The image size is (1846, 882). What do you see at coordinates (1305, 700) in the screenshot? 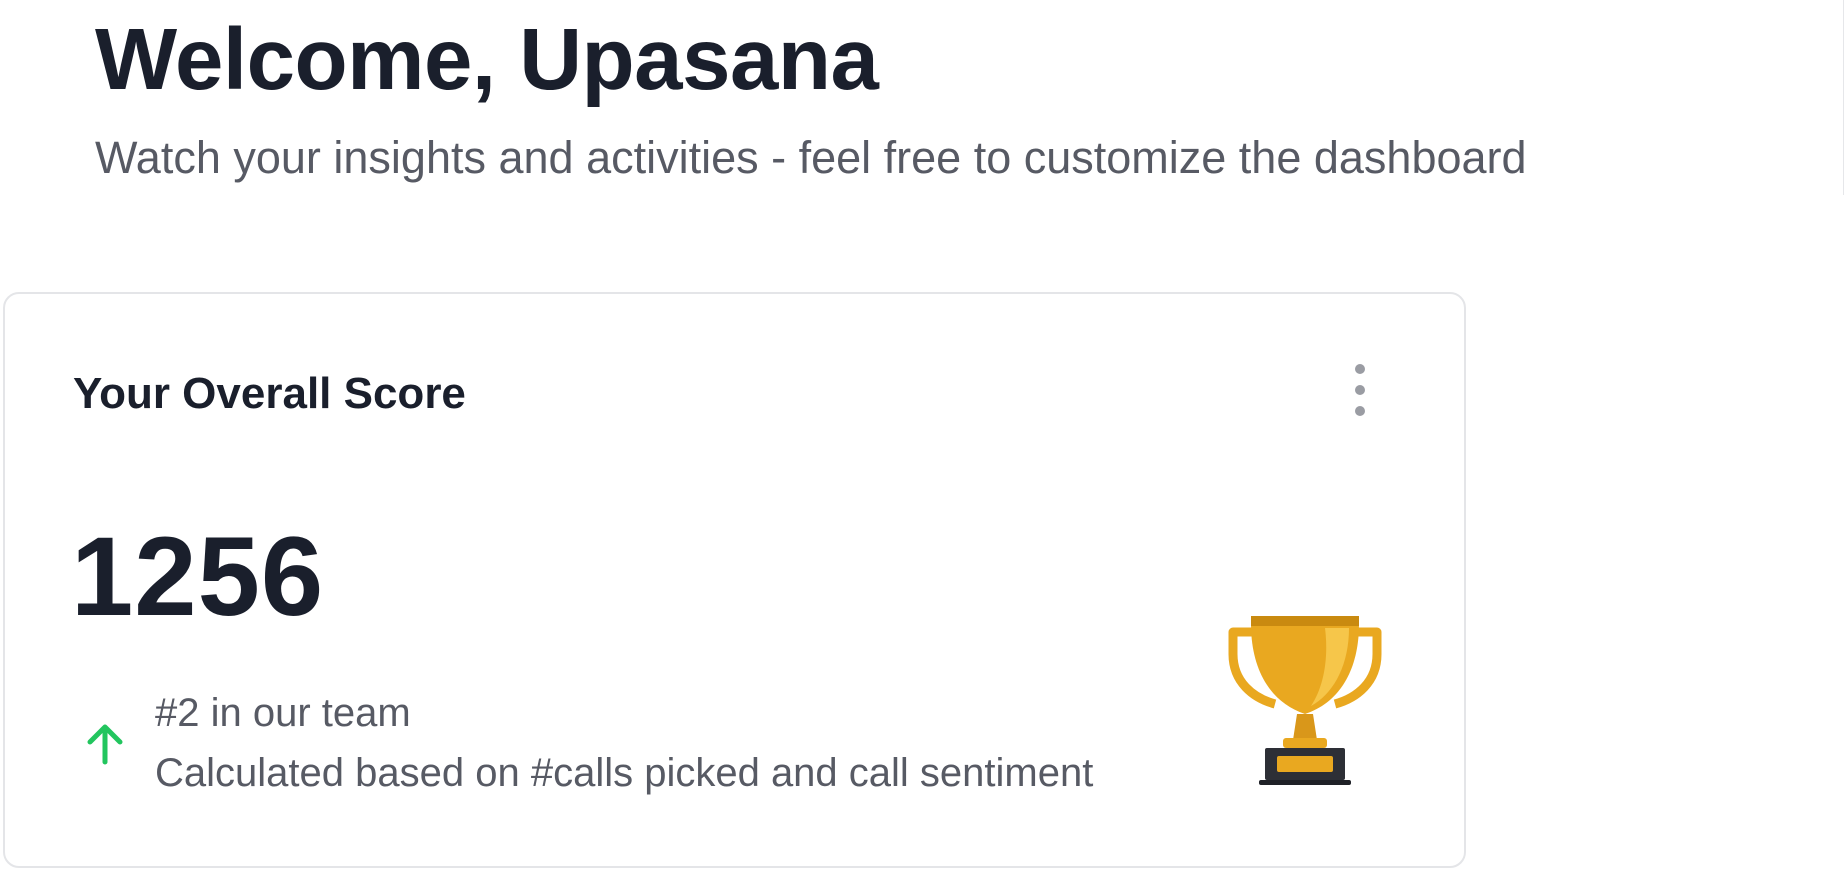
I see `trophy-icon` at bounding box center [1305, 700].